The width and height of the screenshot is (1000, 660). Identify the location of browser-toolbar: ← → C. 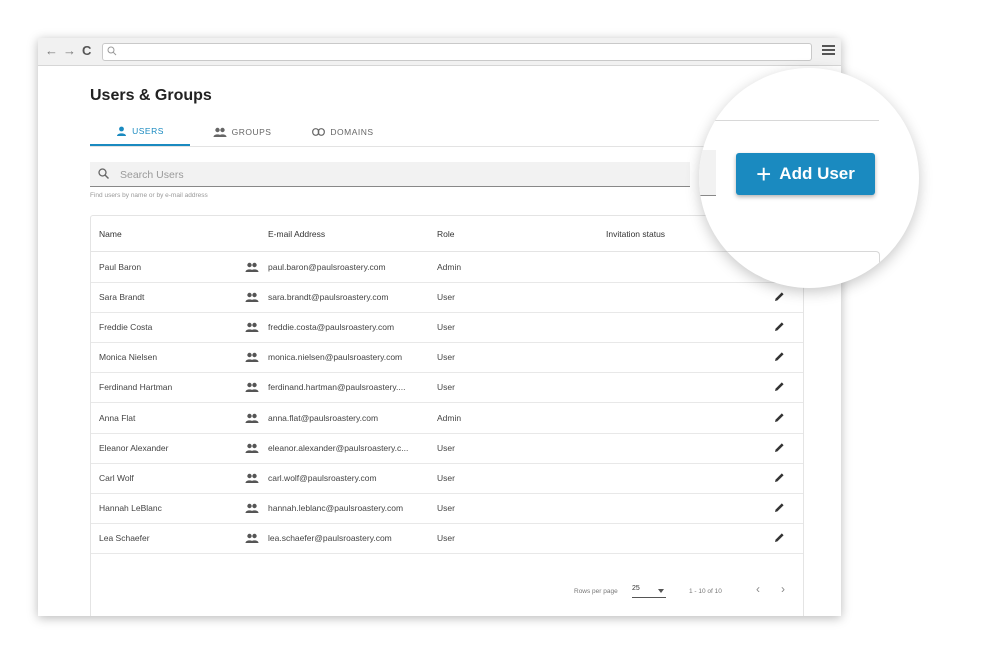
(439, 52).